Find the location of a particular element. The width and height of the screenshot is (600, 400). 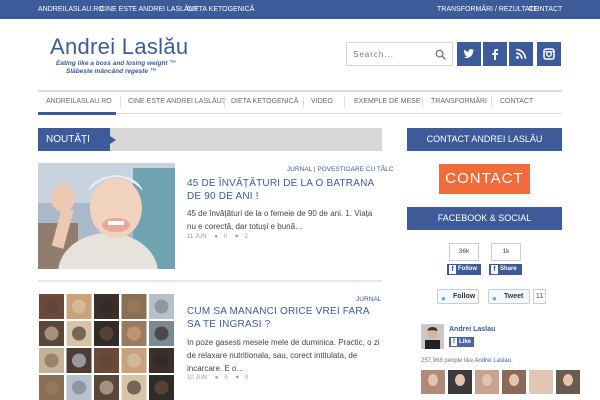

like-count: 2 is located at coordinates (245, 237).